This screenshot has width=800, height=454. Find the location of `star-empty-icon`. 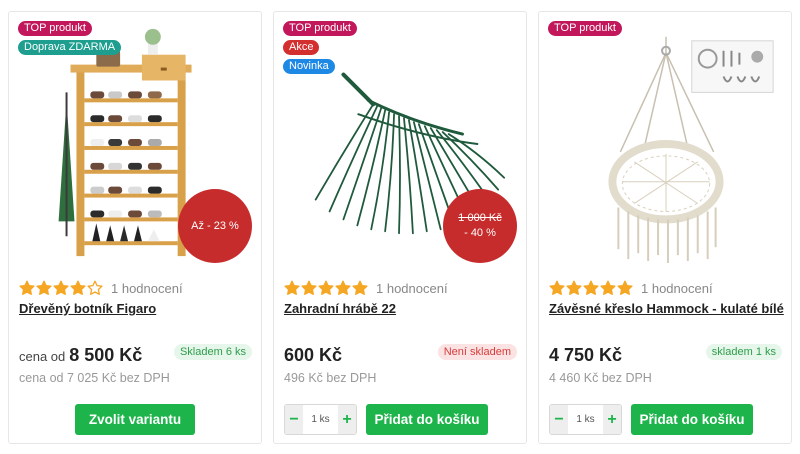

star-empty-icon is located at coordinates (95, 287).